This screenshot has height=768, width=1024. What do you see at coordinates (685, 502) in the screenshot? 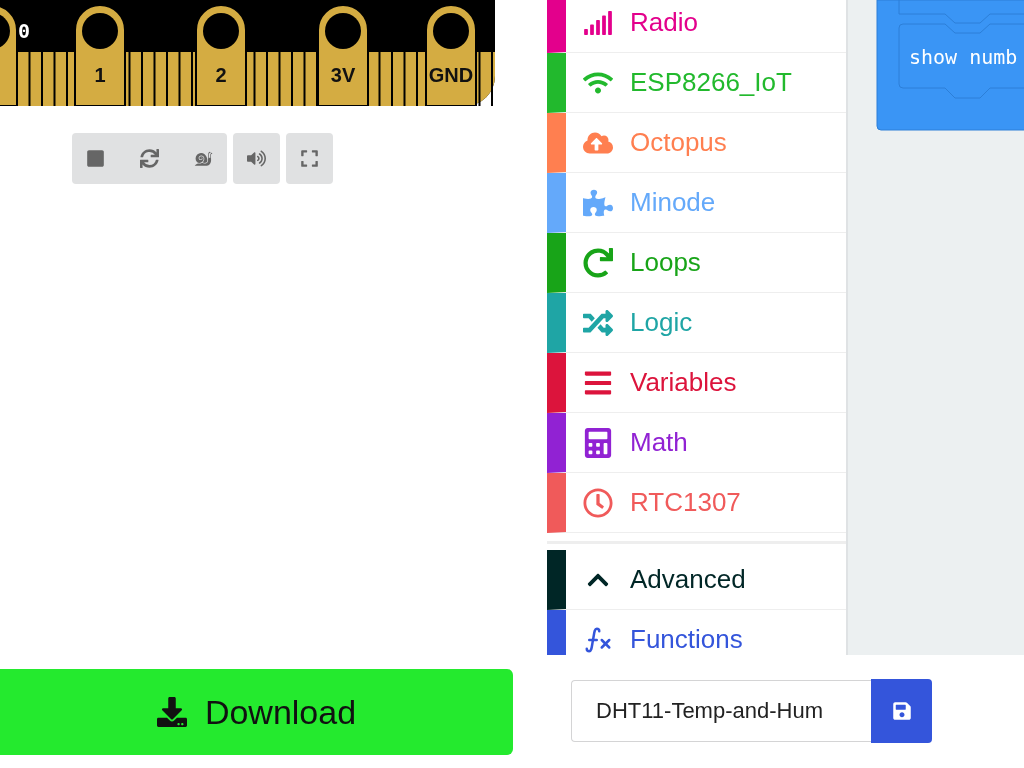
I see `category-label: RTC1307` at bounding box center [685, 502].